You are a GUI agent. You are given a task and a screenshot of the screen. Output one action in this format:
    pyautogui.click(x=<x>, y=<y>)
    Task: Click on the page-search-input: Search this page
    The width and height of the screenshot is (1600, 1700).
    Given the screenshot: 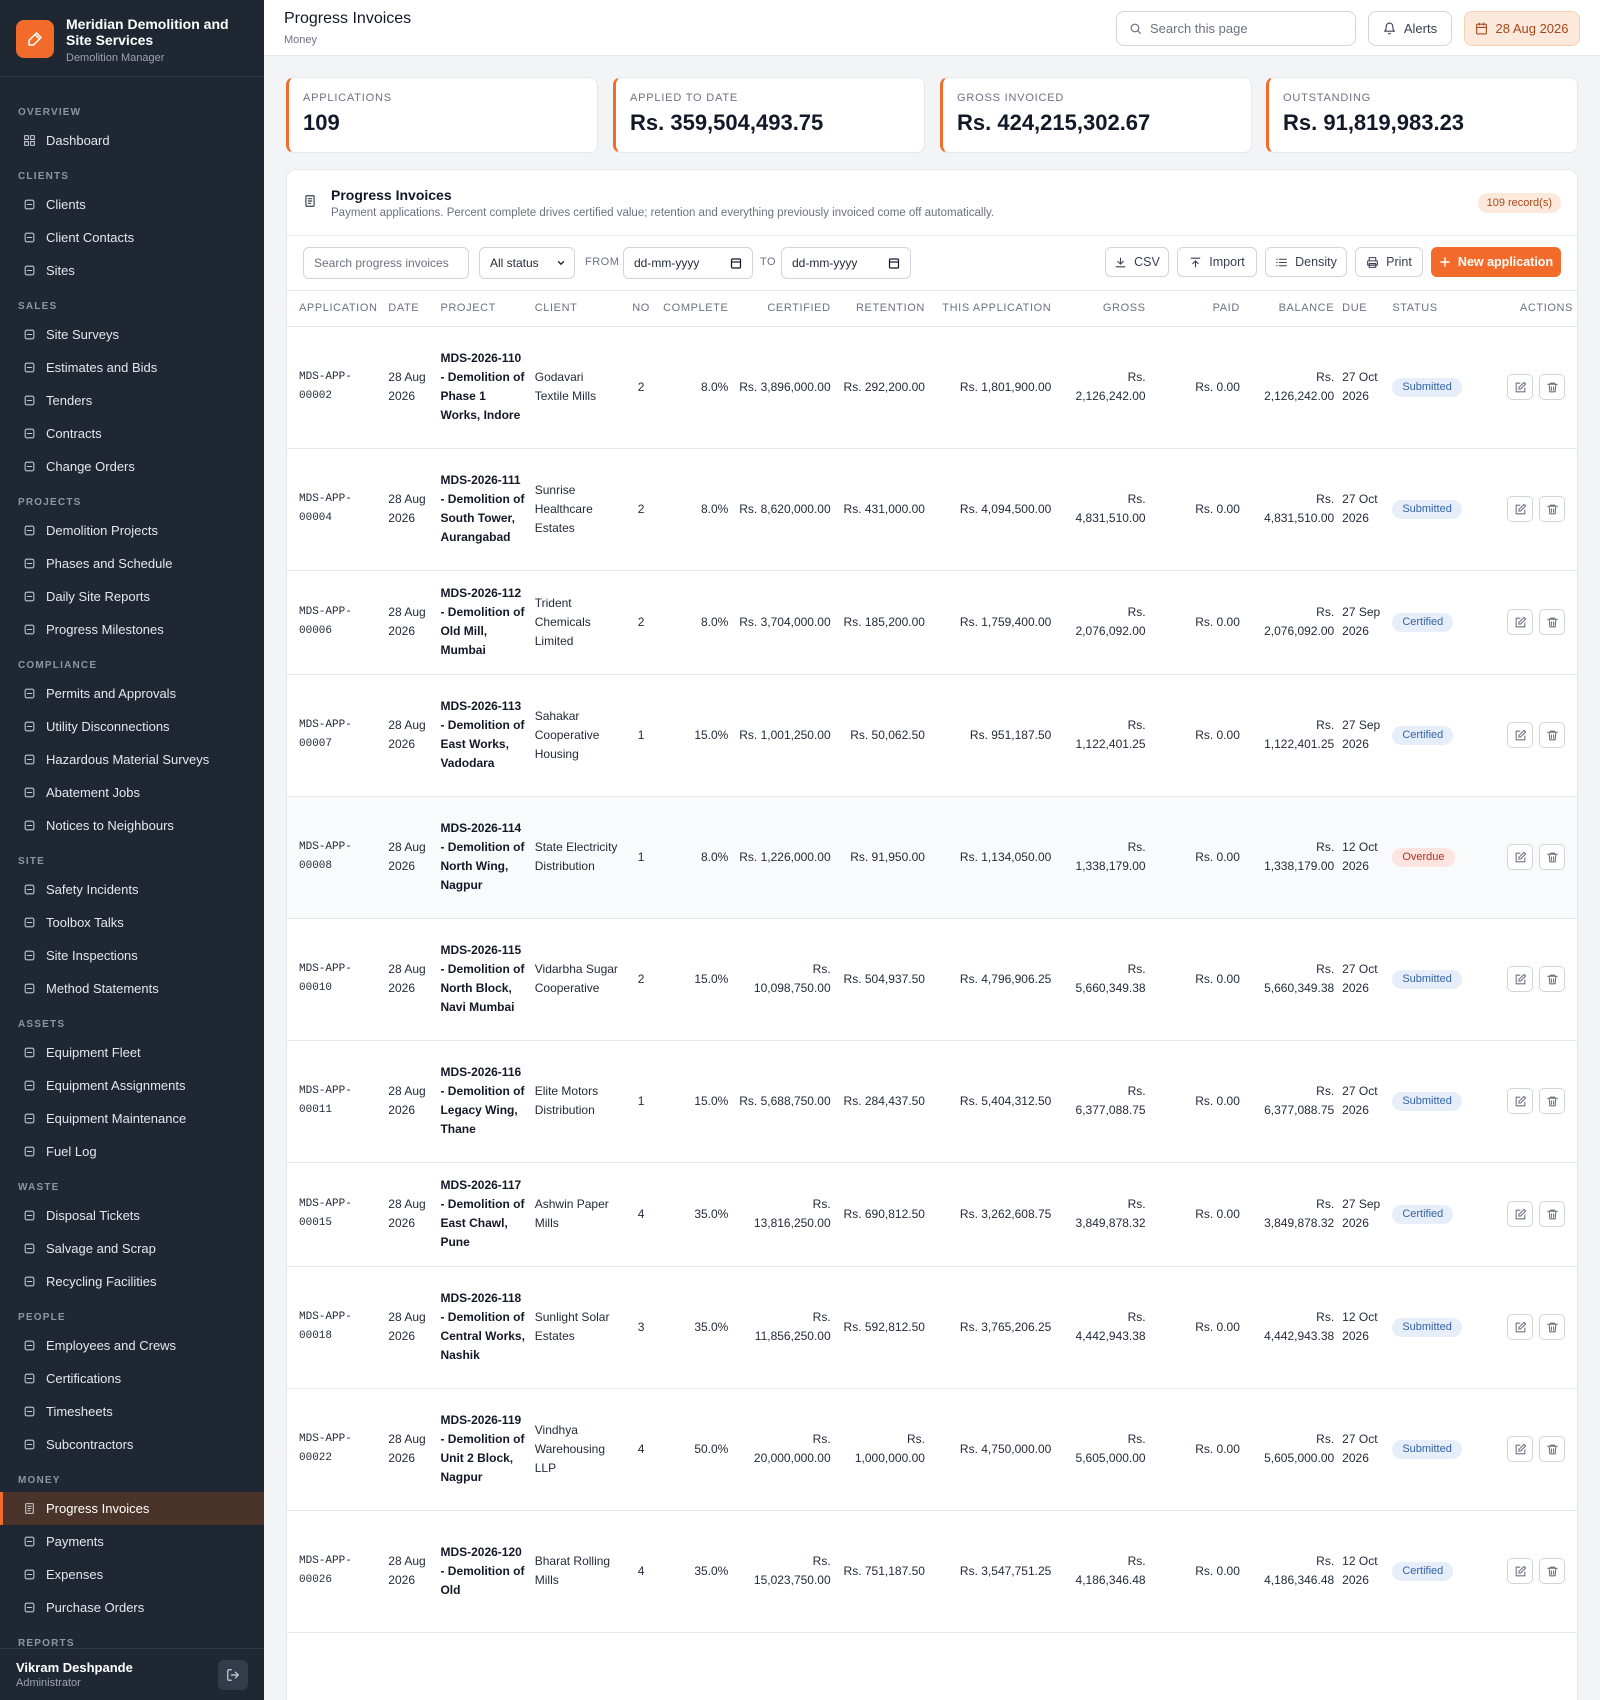 What is the action you would take?
    pyautogui.click(x=1236, y=28)
    